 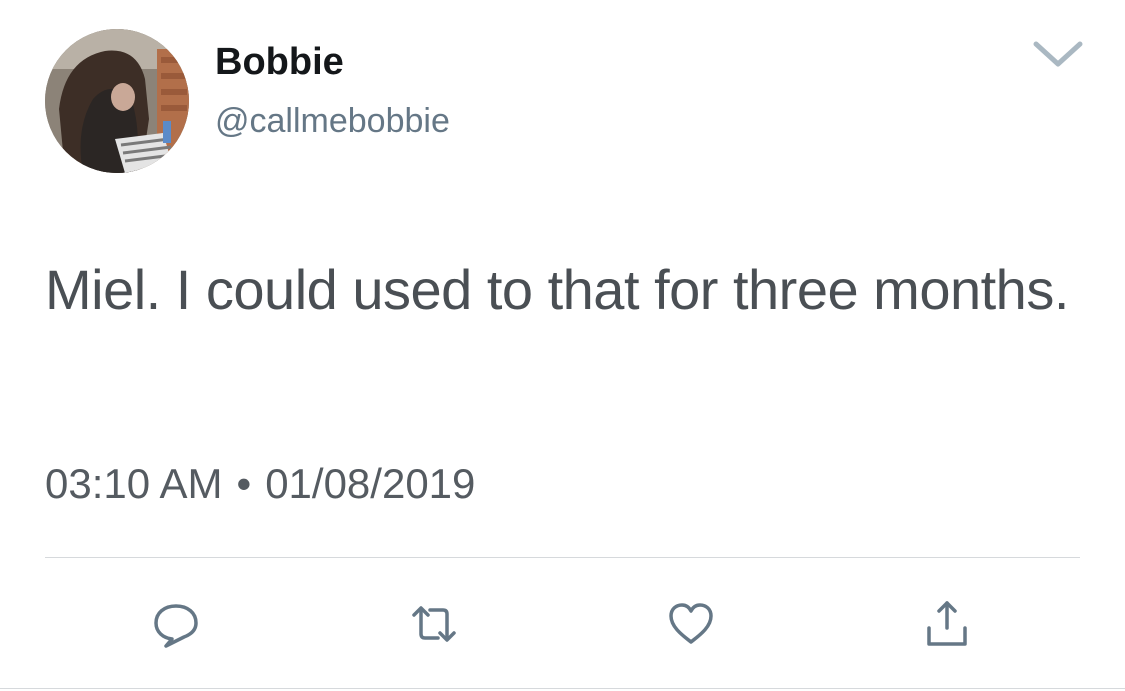 I want to click on avatar, so click(x=117, y=101).